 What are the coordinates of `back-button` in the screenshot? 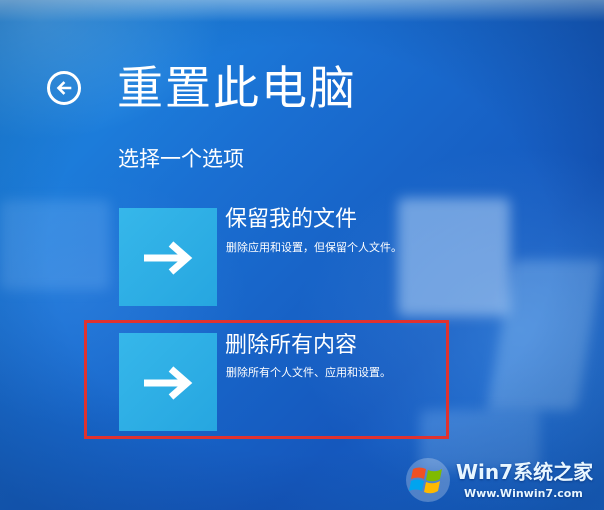 It's located at (64, 88).